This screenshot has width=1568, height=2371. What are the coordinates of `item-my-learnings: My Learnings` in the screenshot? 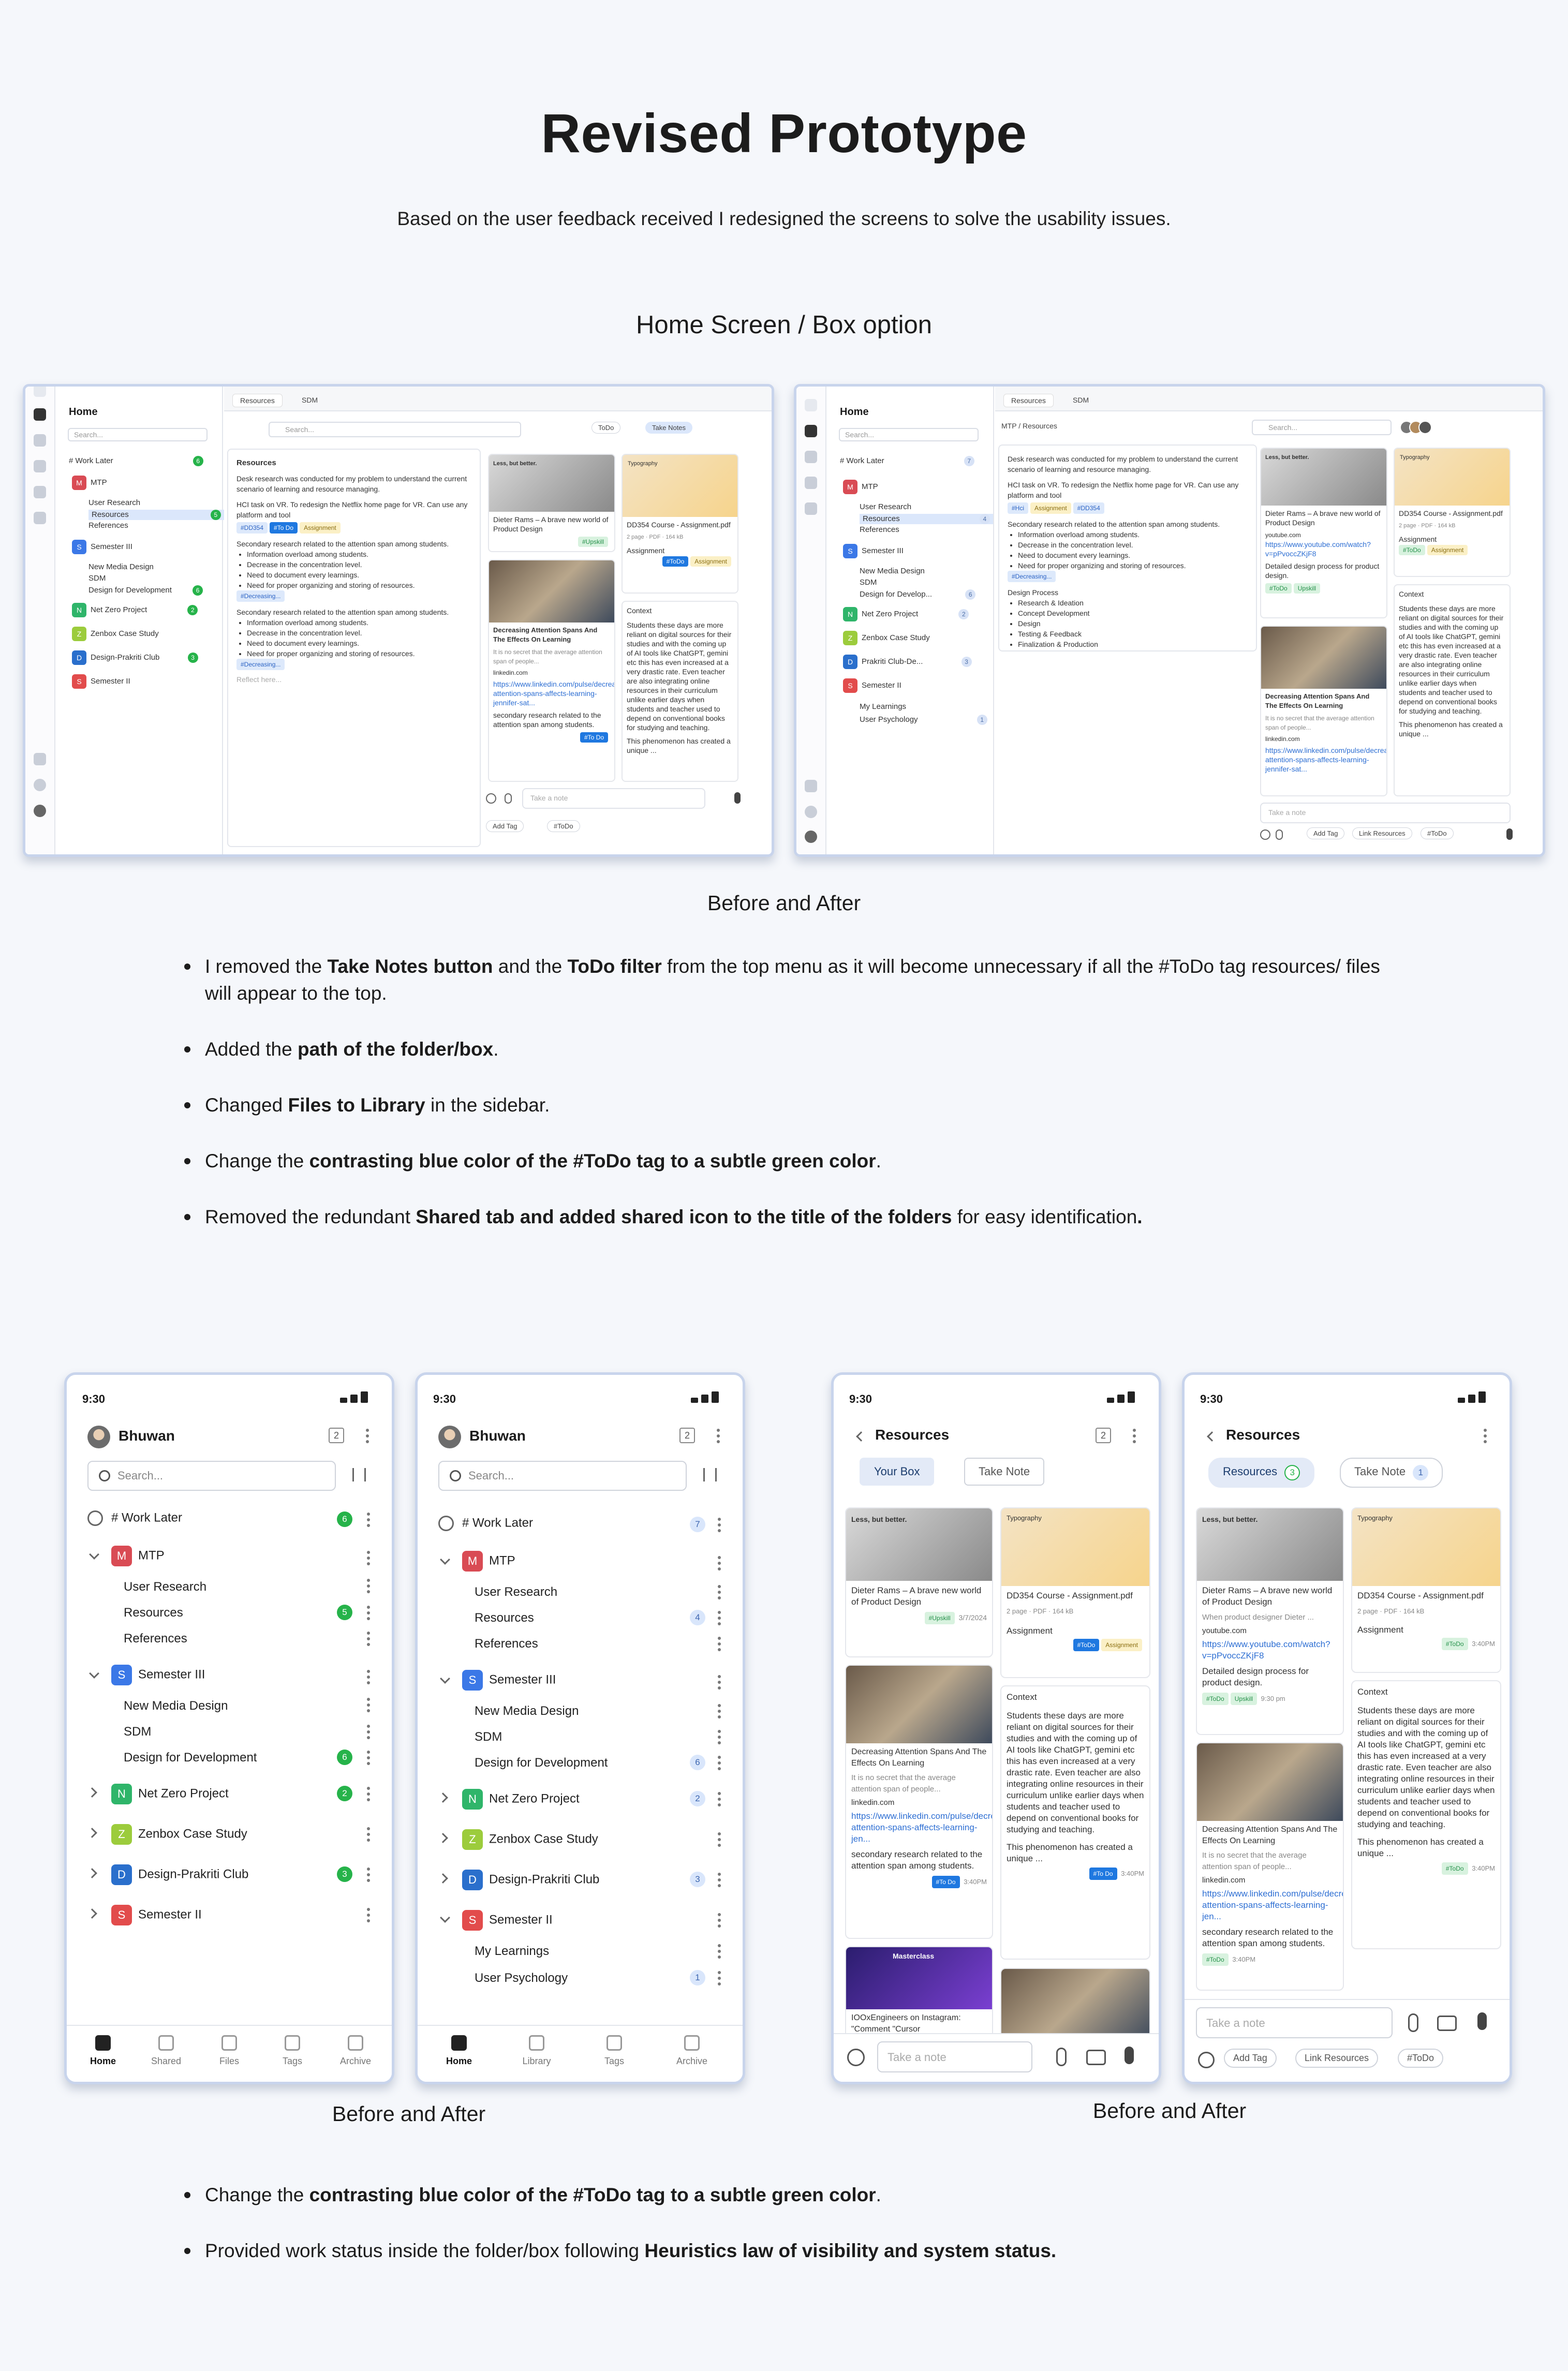 It's located at (512, 1951).